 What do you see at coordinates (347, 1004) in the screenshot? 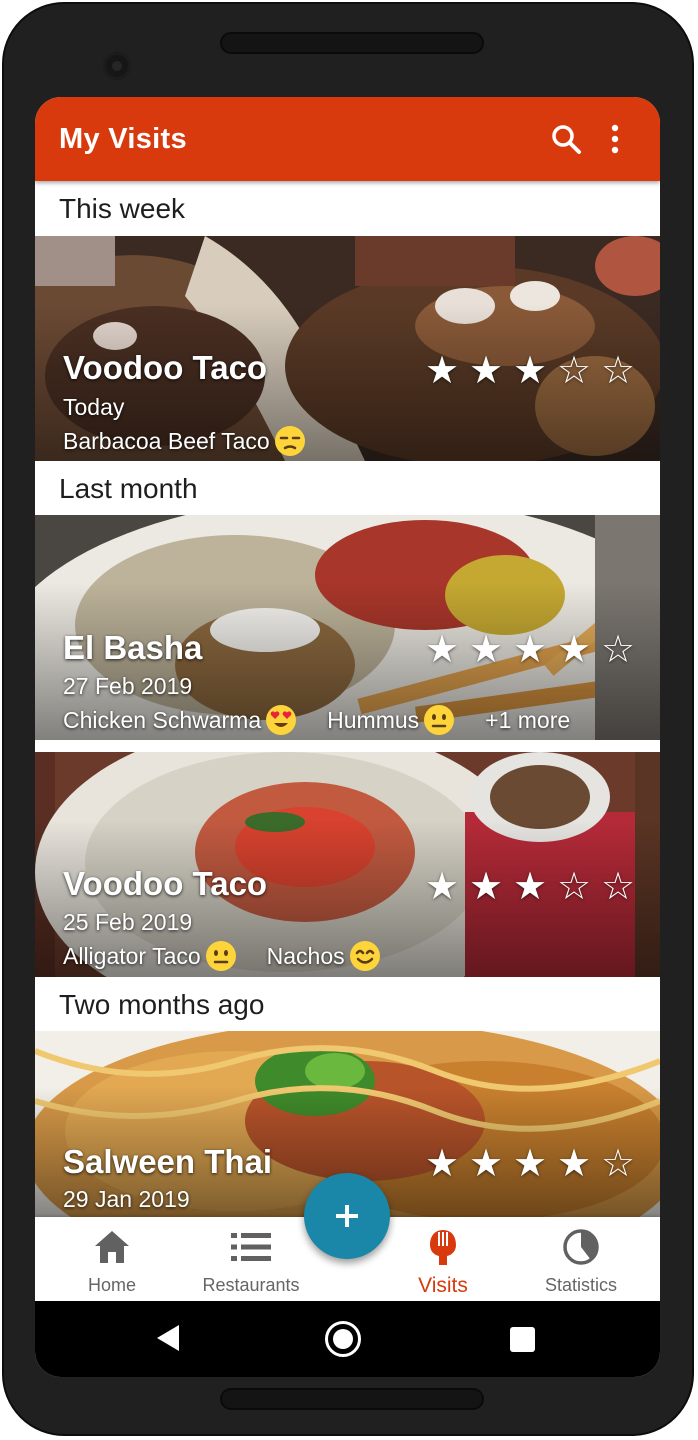
I see `section-header: Two months ago` at bounding box center [347, 1004].